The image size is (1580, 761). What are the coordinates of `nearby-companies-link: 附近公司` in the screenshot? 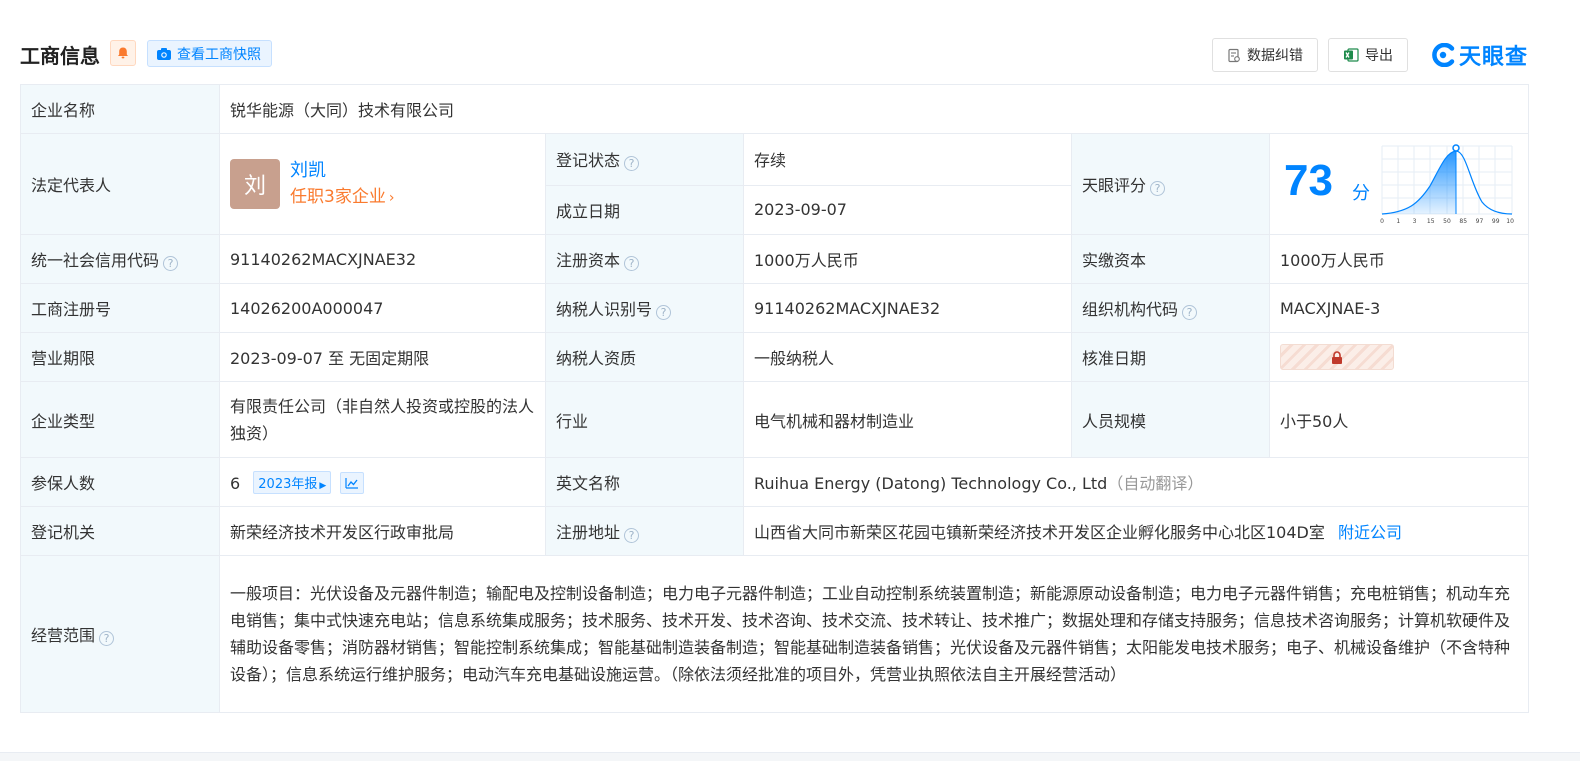 It's located at (1370, 532).